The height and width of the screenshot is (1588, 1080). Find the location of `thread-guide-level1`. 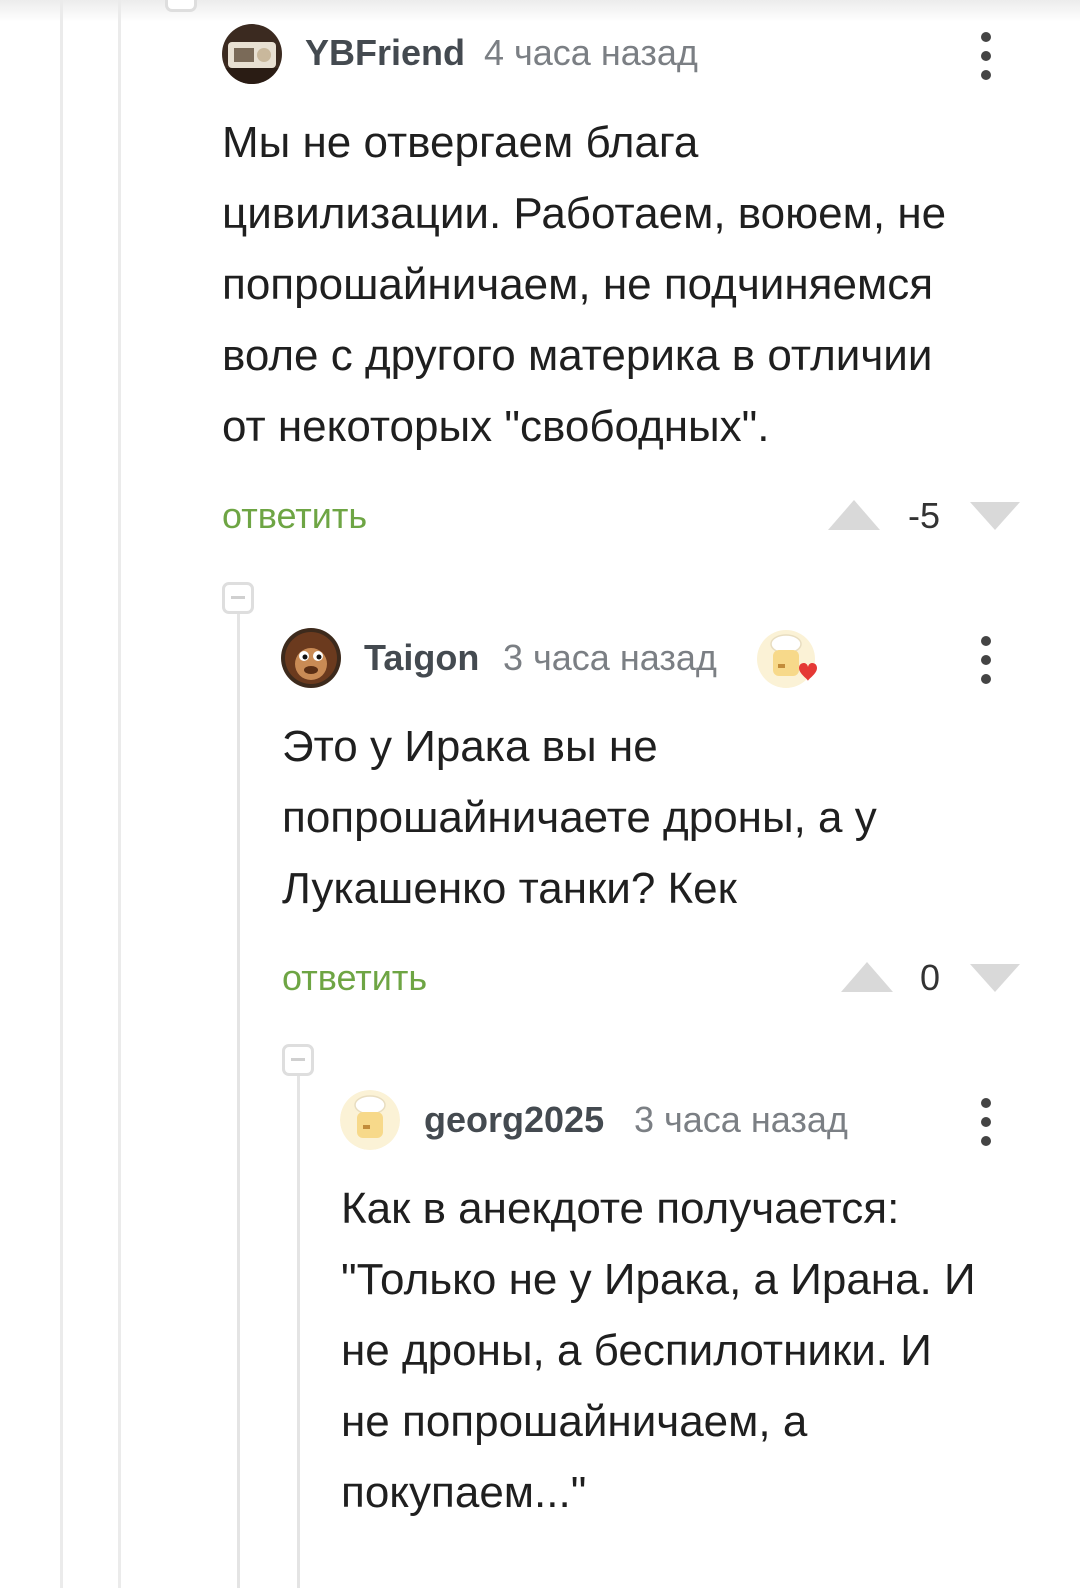

thread-guide-level1 is located at coordinates (119, 794).